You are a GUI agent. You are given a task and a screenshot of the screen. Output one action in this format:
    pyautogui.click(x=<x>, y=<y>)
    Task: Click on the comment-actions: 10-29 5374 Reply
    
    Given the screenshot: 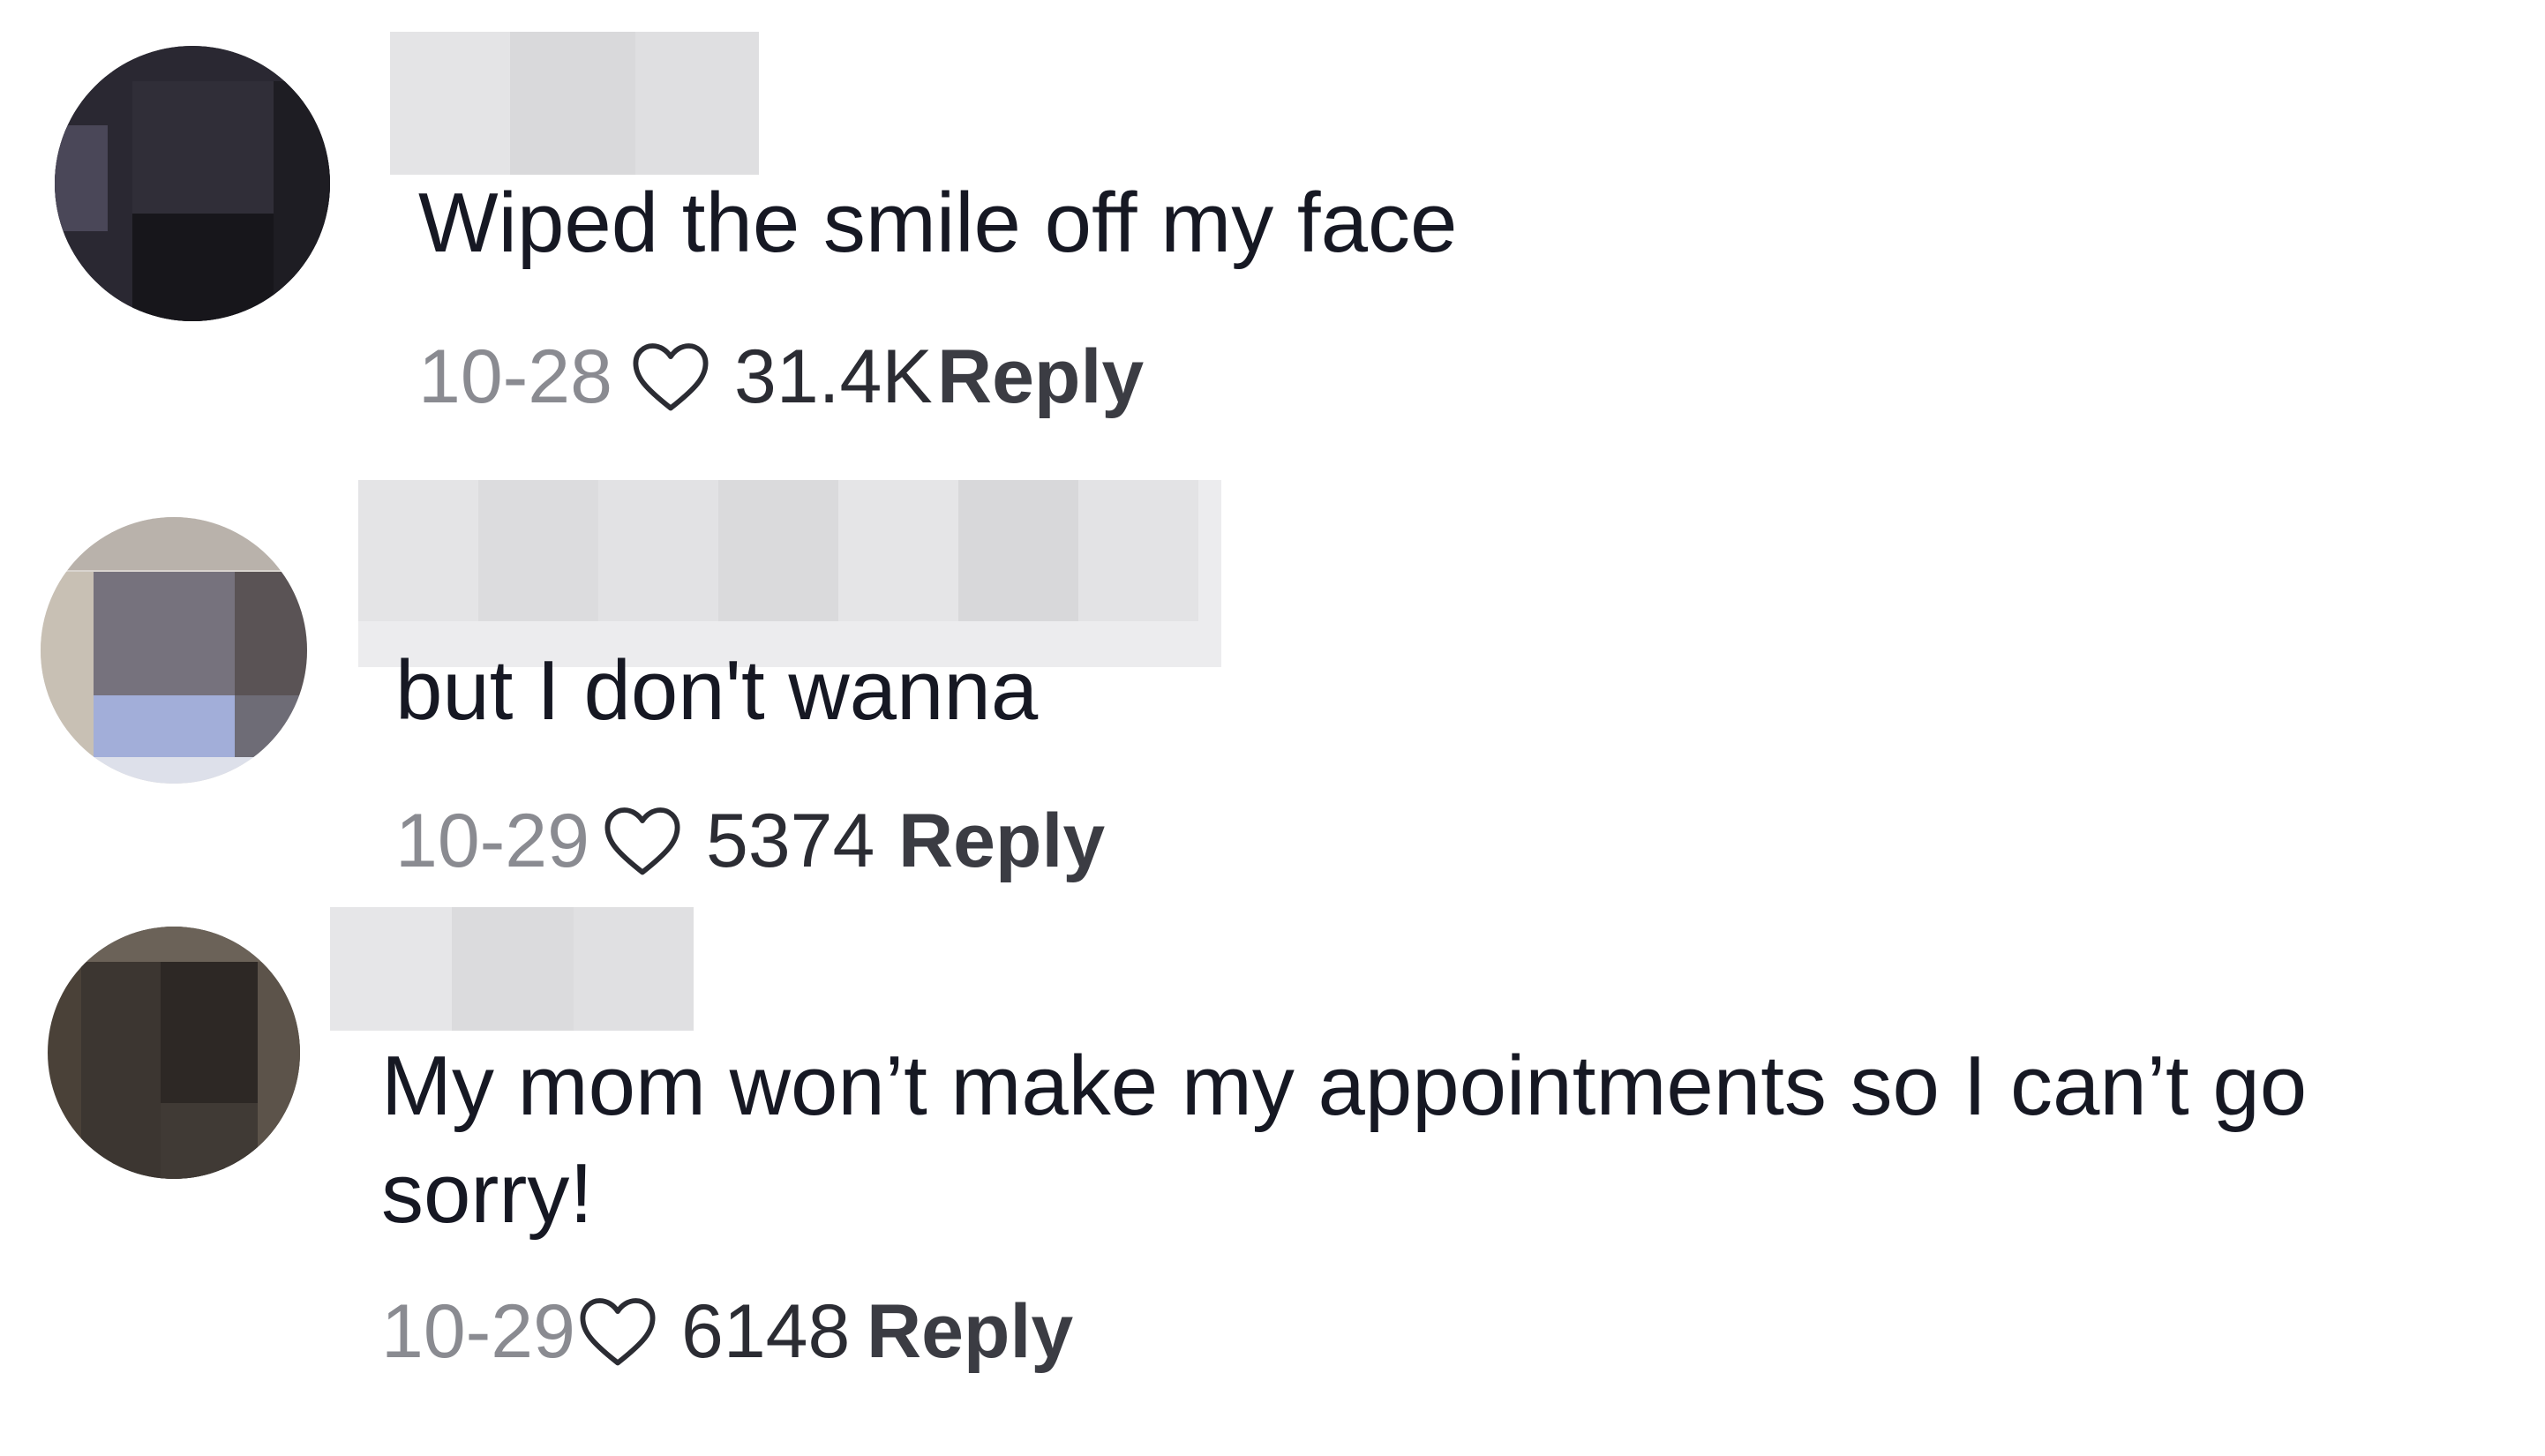 What is the action you would take?
    pyautogui.click(x=750, y=840)
    